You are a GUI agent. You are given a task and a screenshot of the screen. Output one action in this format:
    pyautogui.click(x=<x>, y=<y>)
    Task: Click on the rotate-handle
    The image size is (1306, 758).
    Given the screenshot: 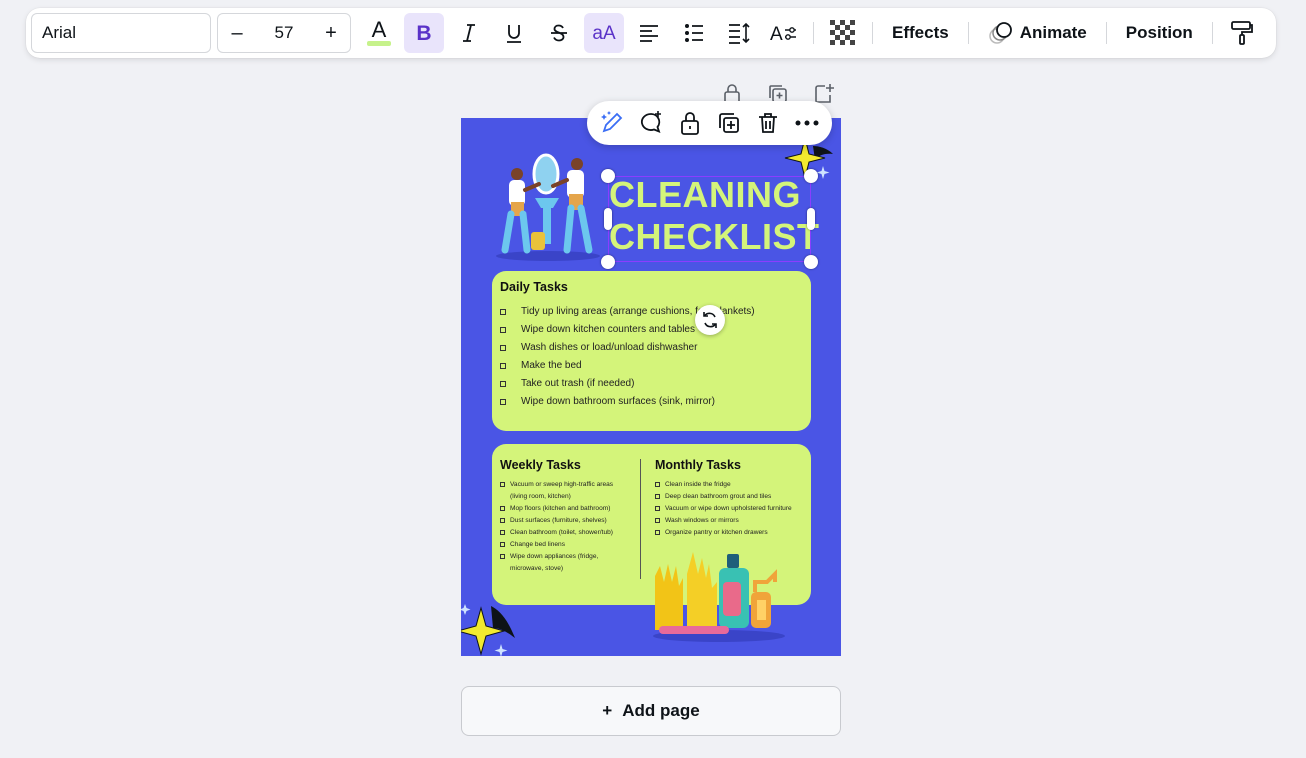 What is the action you would take?
    pyautogui.click(x=710, y=320)
    